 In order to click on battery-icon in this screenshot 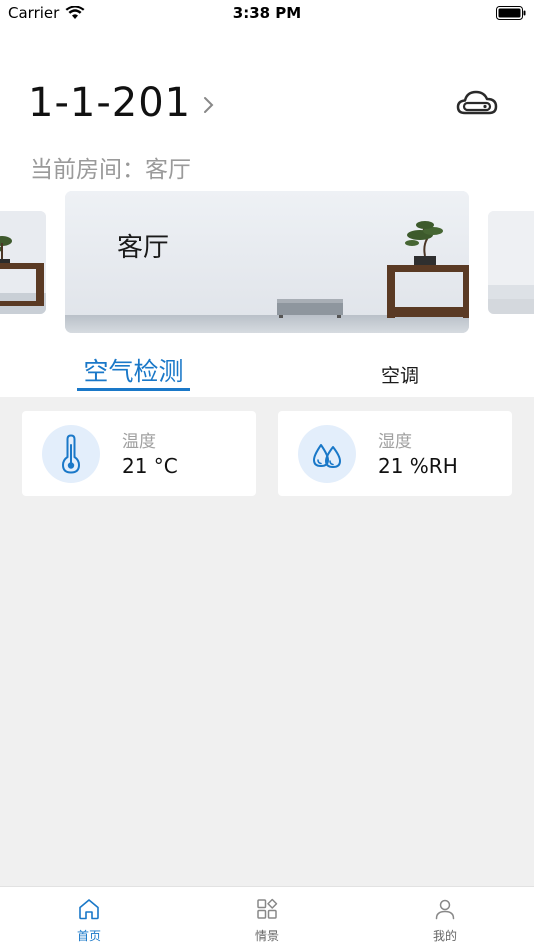, I will do `click(511, 13)`.